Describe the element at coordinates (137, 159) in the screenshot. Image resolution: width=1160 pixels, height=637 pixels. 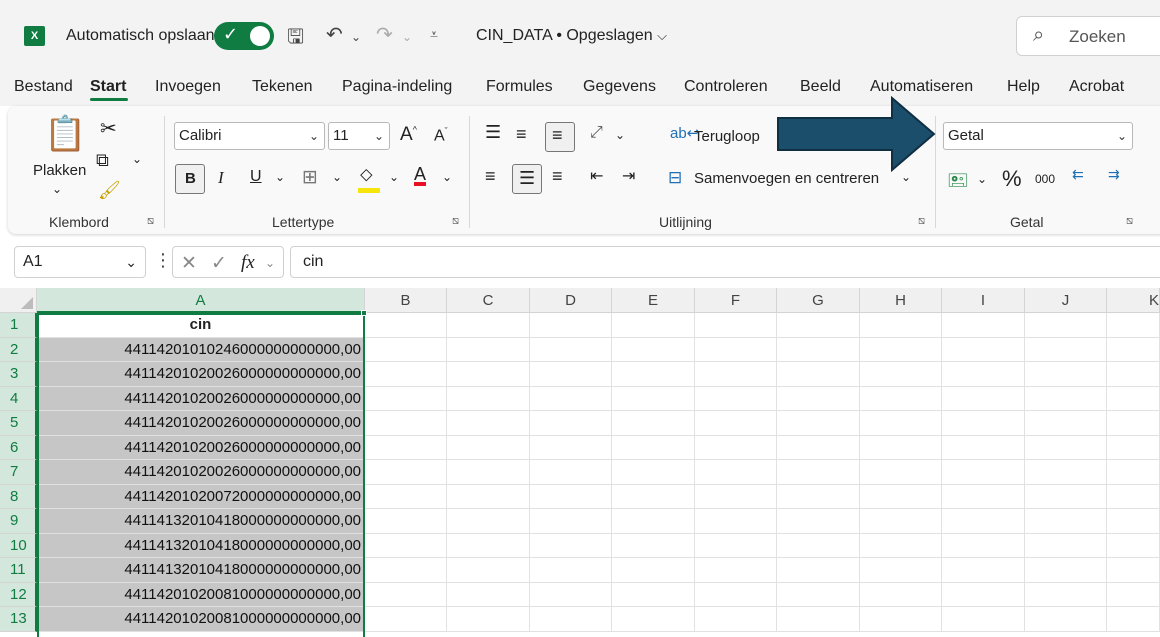
I see `copy-chevron-icon: ⌄` at that location.